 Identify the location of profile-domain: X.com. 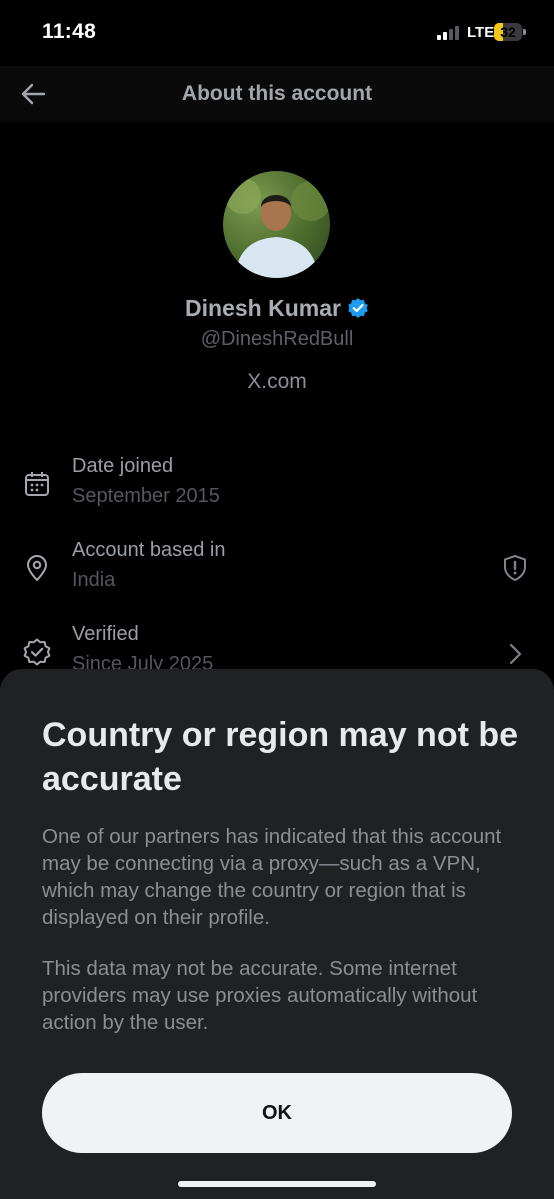
(277, 381).